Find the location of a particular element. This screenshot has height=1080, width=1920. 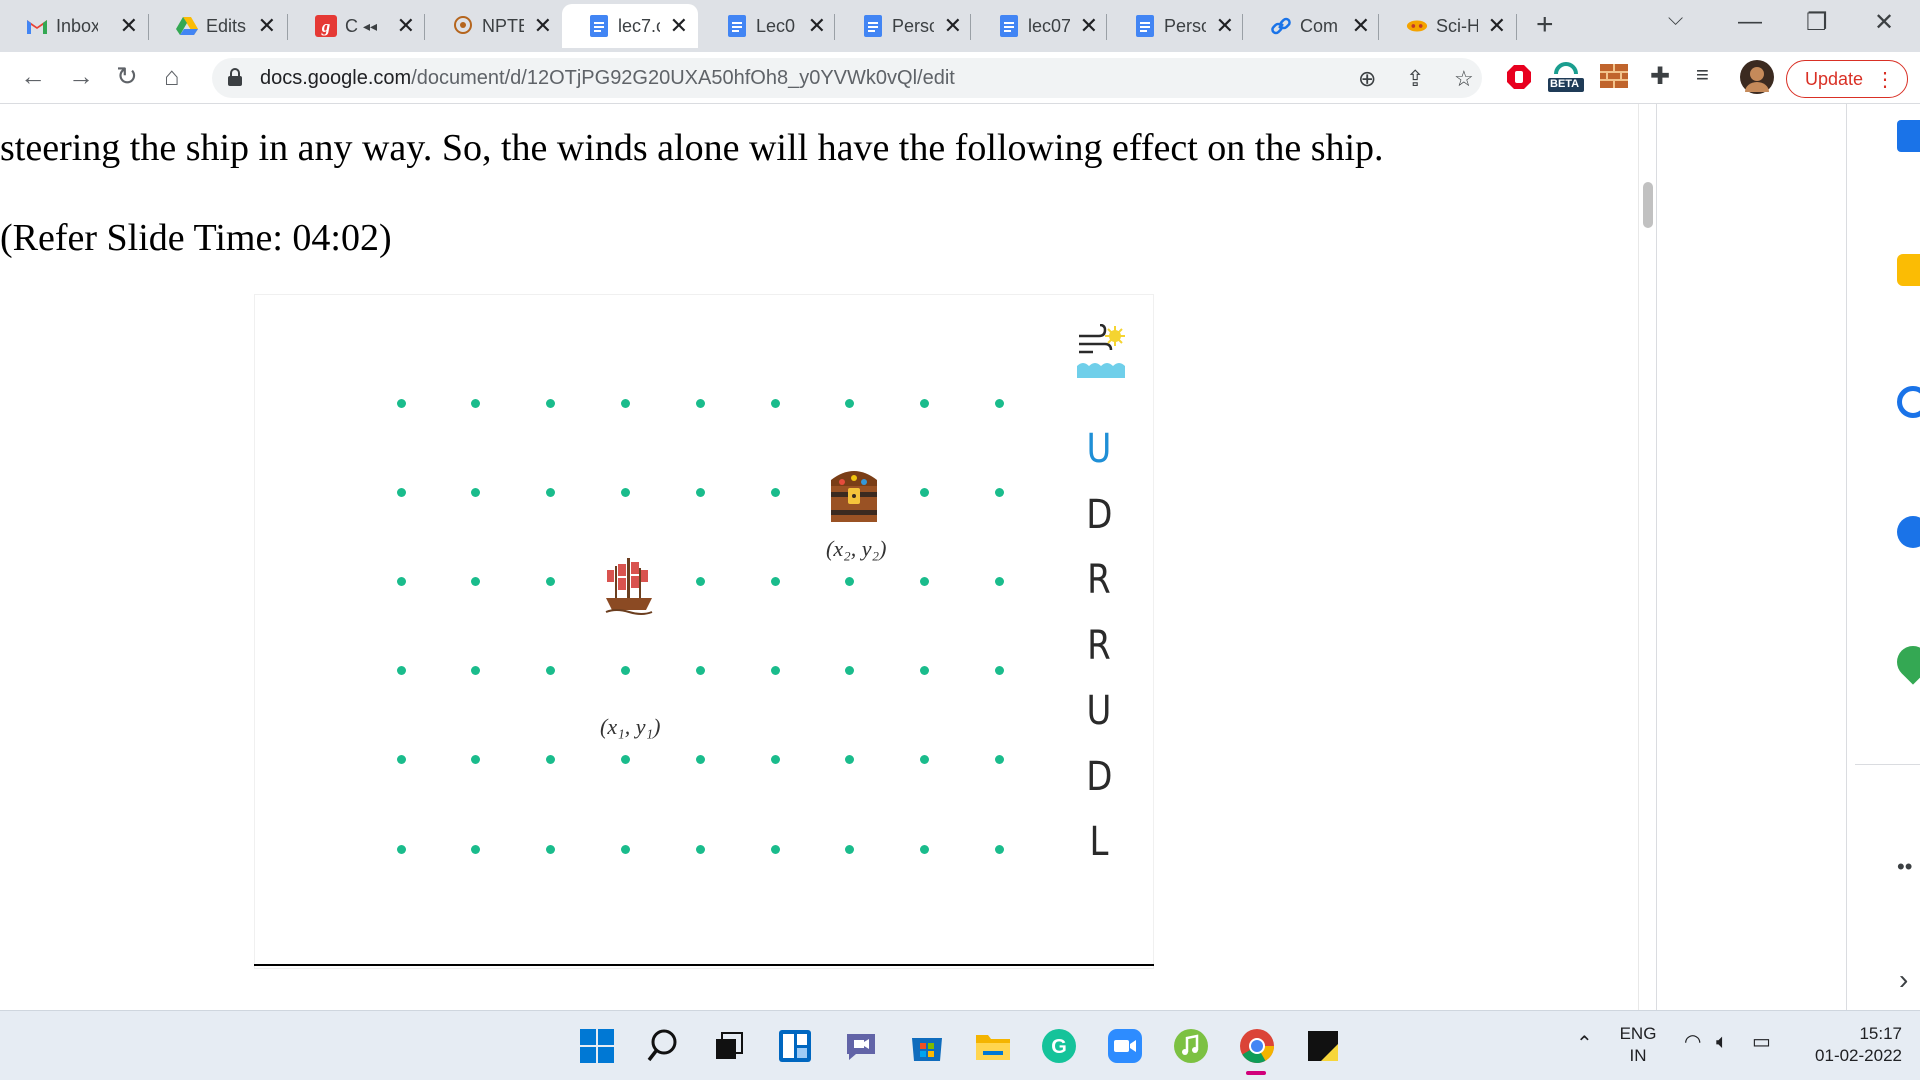

tab-search-chevron-icon: ⌵ is located at coordinates (1675, 19).